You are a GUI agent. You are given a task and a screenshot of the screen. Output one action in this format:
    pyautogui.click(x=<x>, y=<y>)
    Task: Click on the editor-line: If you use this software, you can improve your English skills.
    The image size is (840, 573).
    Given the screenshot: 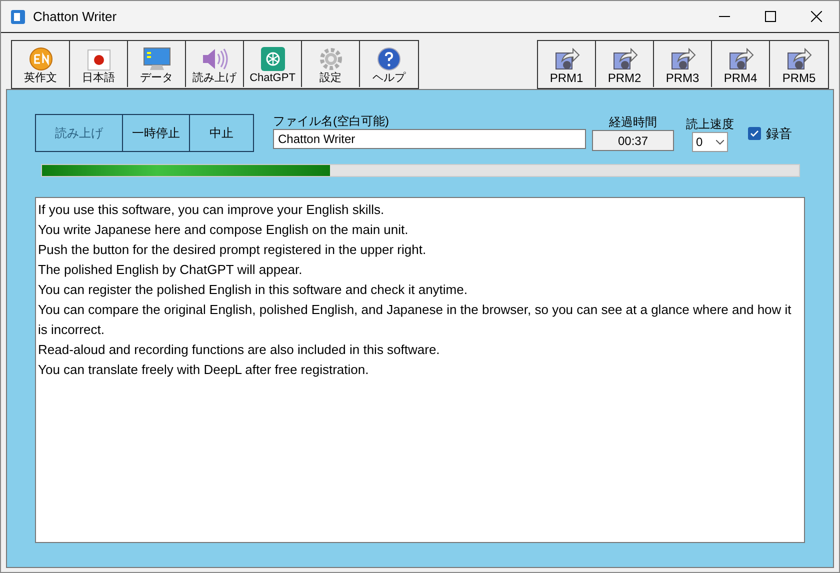 What is the action you would take?
    pyautogui.click(x=212, y=210)
    